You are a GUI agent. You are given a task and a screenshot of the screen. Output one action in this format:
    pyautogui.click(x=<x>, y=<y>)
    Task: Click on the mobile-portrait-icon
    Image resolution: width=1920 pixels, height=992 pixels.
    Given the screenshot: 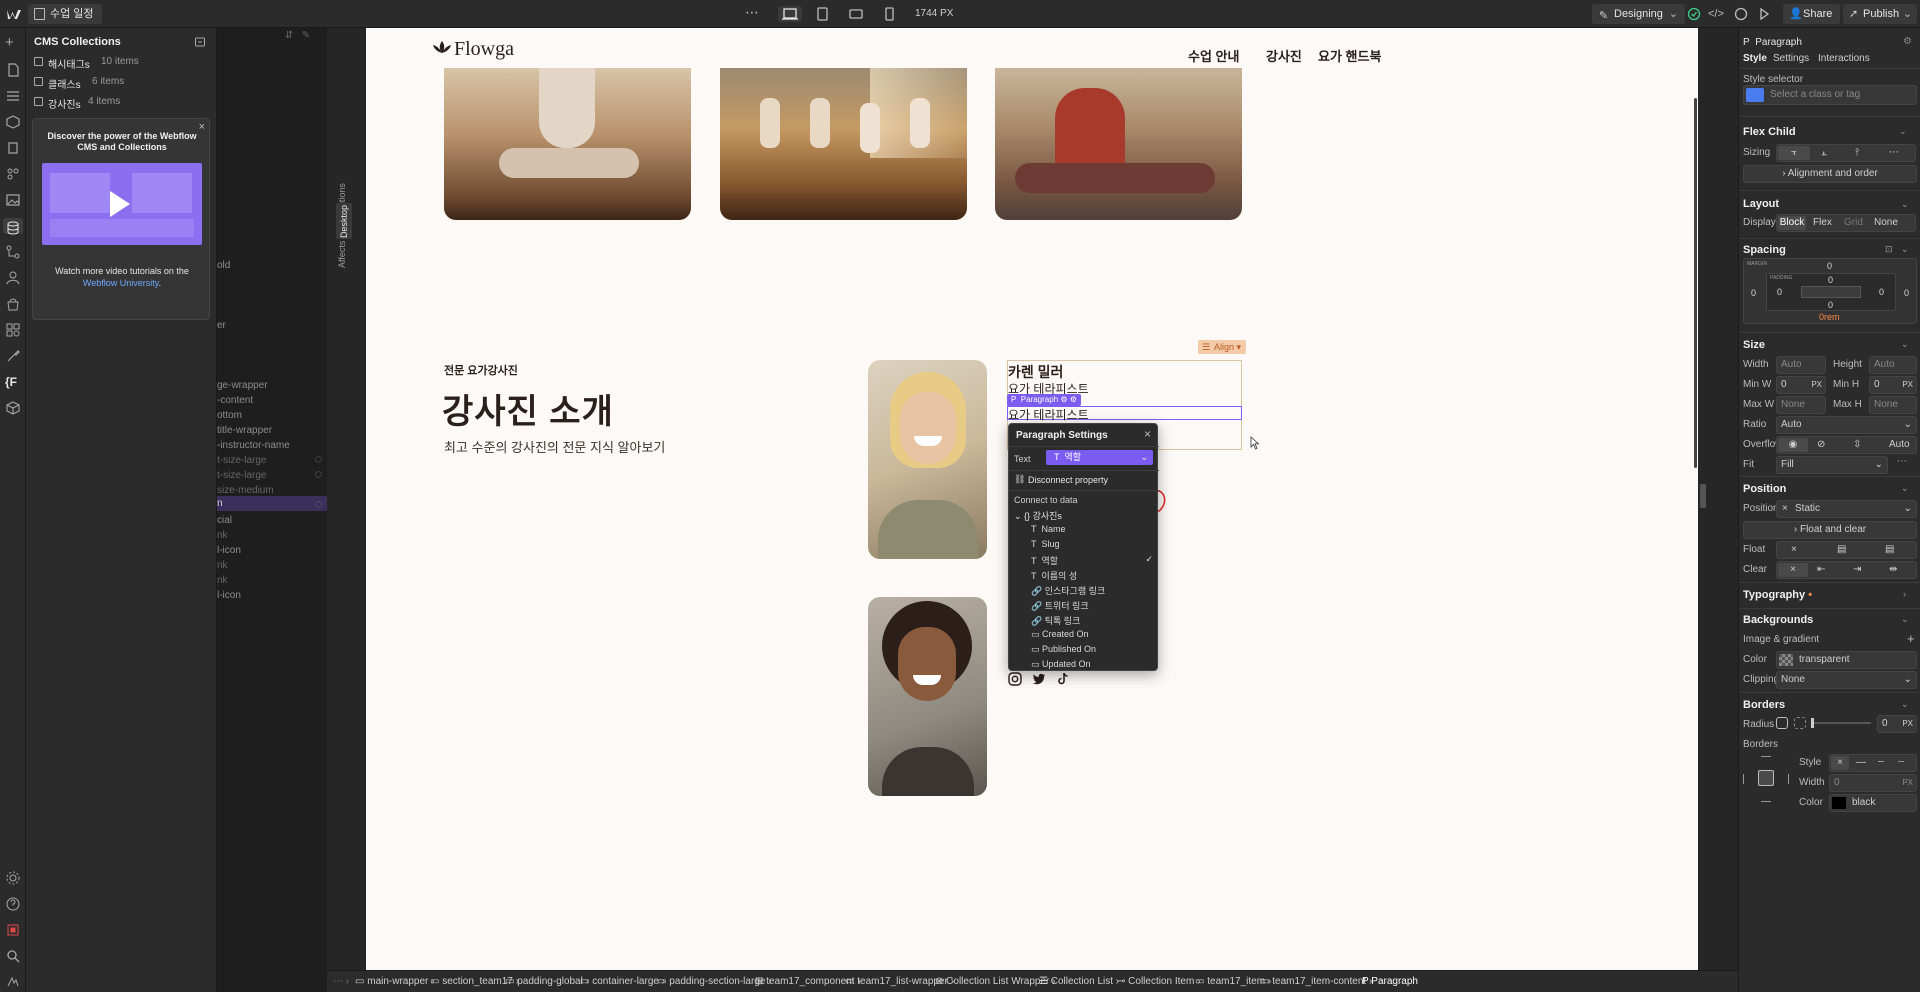 What is the action you would take?
    pyautogui.click(x=889, y=14)
    